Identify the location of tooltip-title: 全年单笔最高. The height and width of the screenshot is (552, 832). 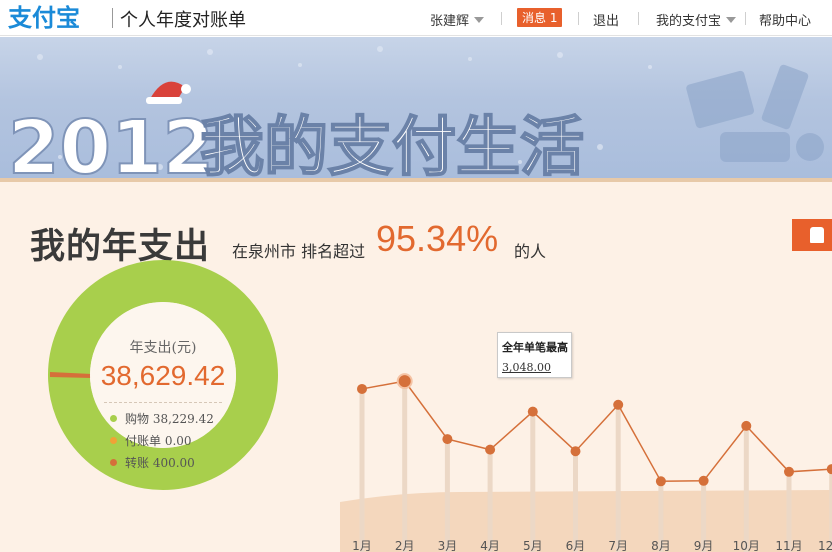
(535, 347).